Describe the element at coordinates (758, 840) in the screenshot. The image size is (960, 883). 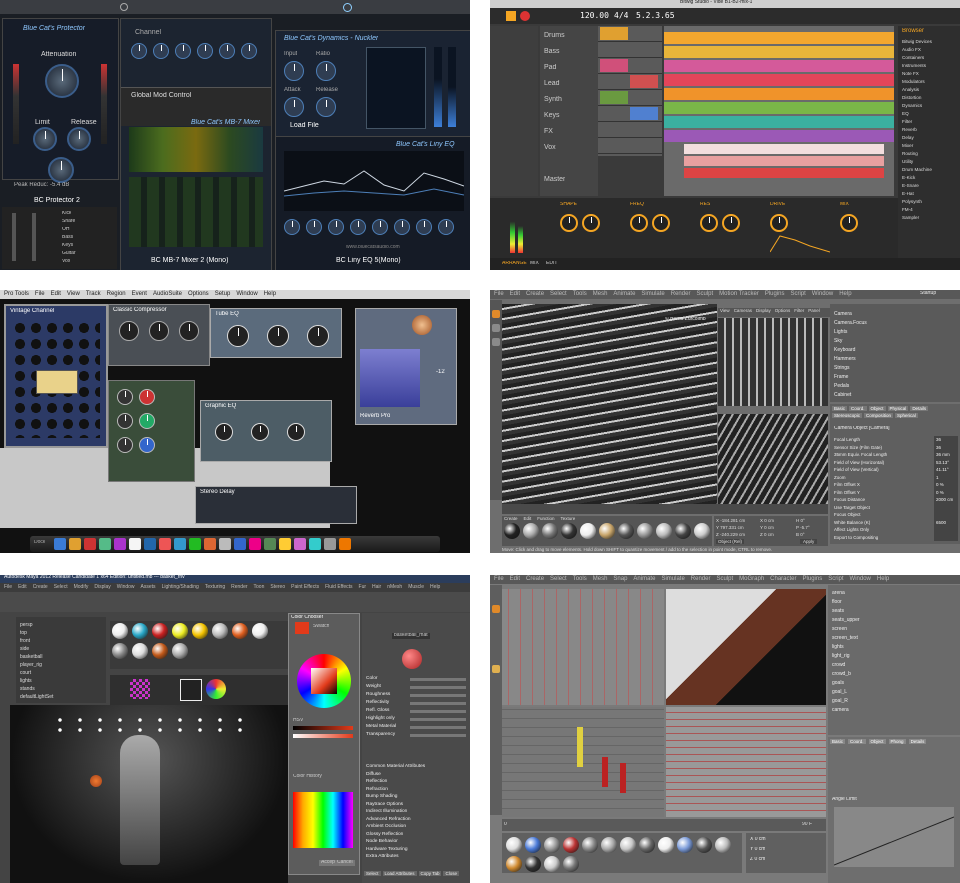
I see `coord-x: X 0 cm` at that location.